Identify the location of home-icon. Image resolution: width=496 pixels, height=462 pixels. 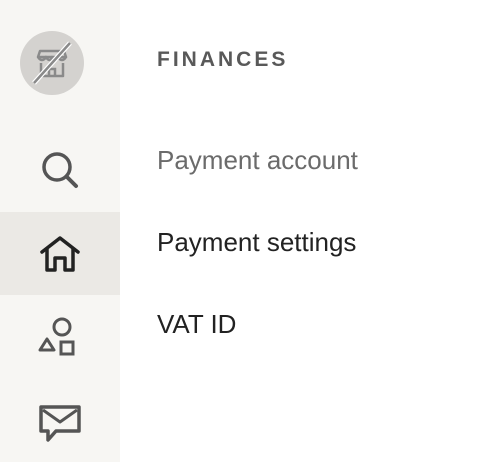
(60, 253).